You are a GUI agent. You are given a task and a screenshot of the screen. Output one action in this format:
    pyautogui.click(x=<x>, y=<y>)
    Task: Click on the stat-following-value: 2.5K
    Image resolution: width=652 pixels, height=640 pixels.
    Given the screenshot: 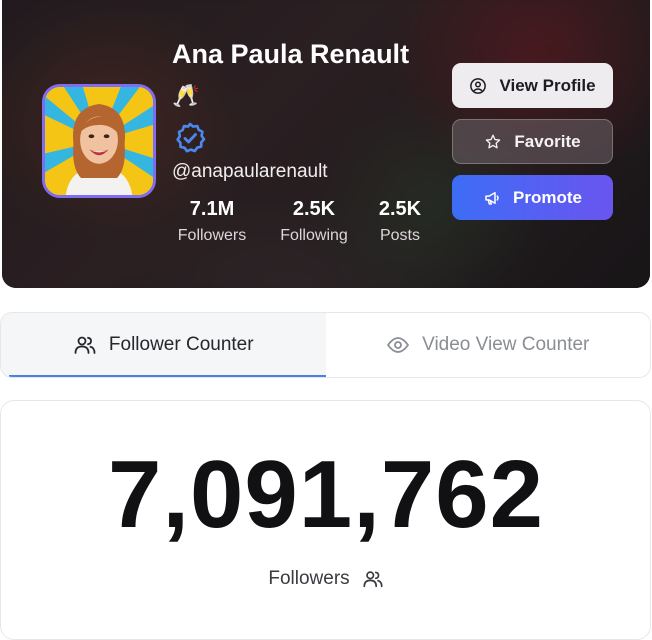 What is the action you would take?
    pyautogui.click(x=314, y=209)
    